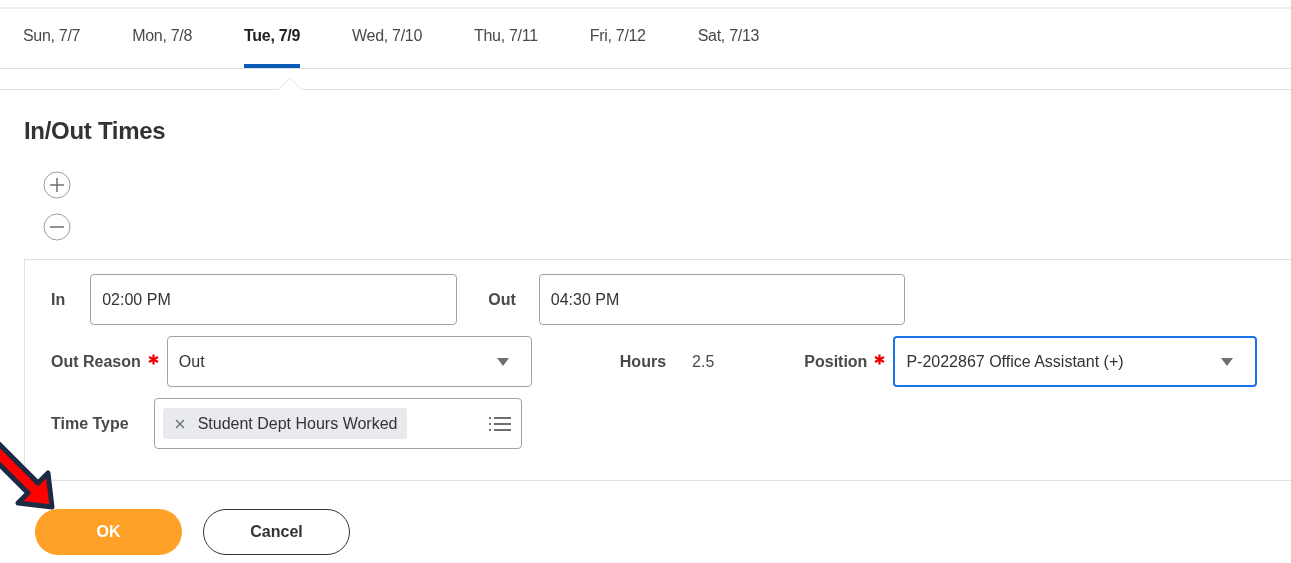 The image size is (1291, 563). I want to click on field-label: Time Type, so click(90, 423).